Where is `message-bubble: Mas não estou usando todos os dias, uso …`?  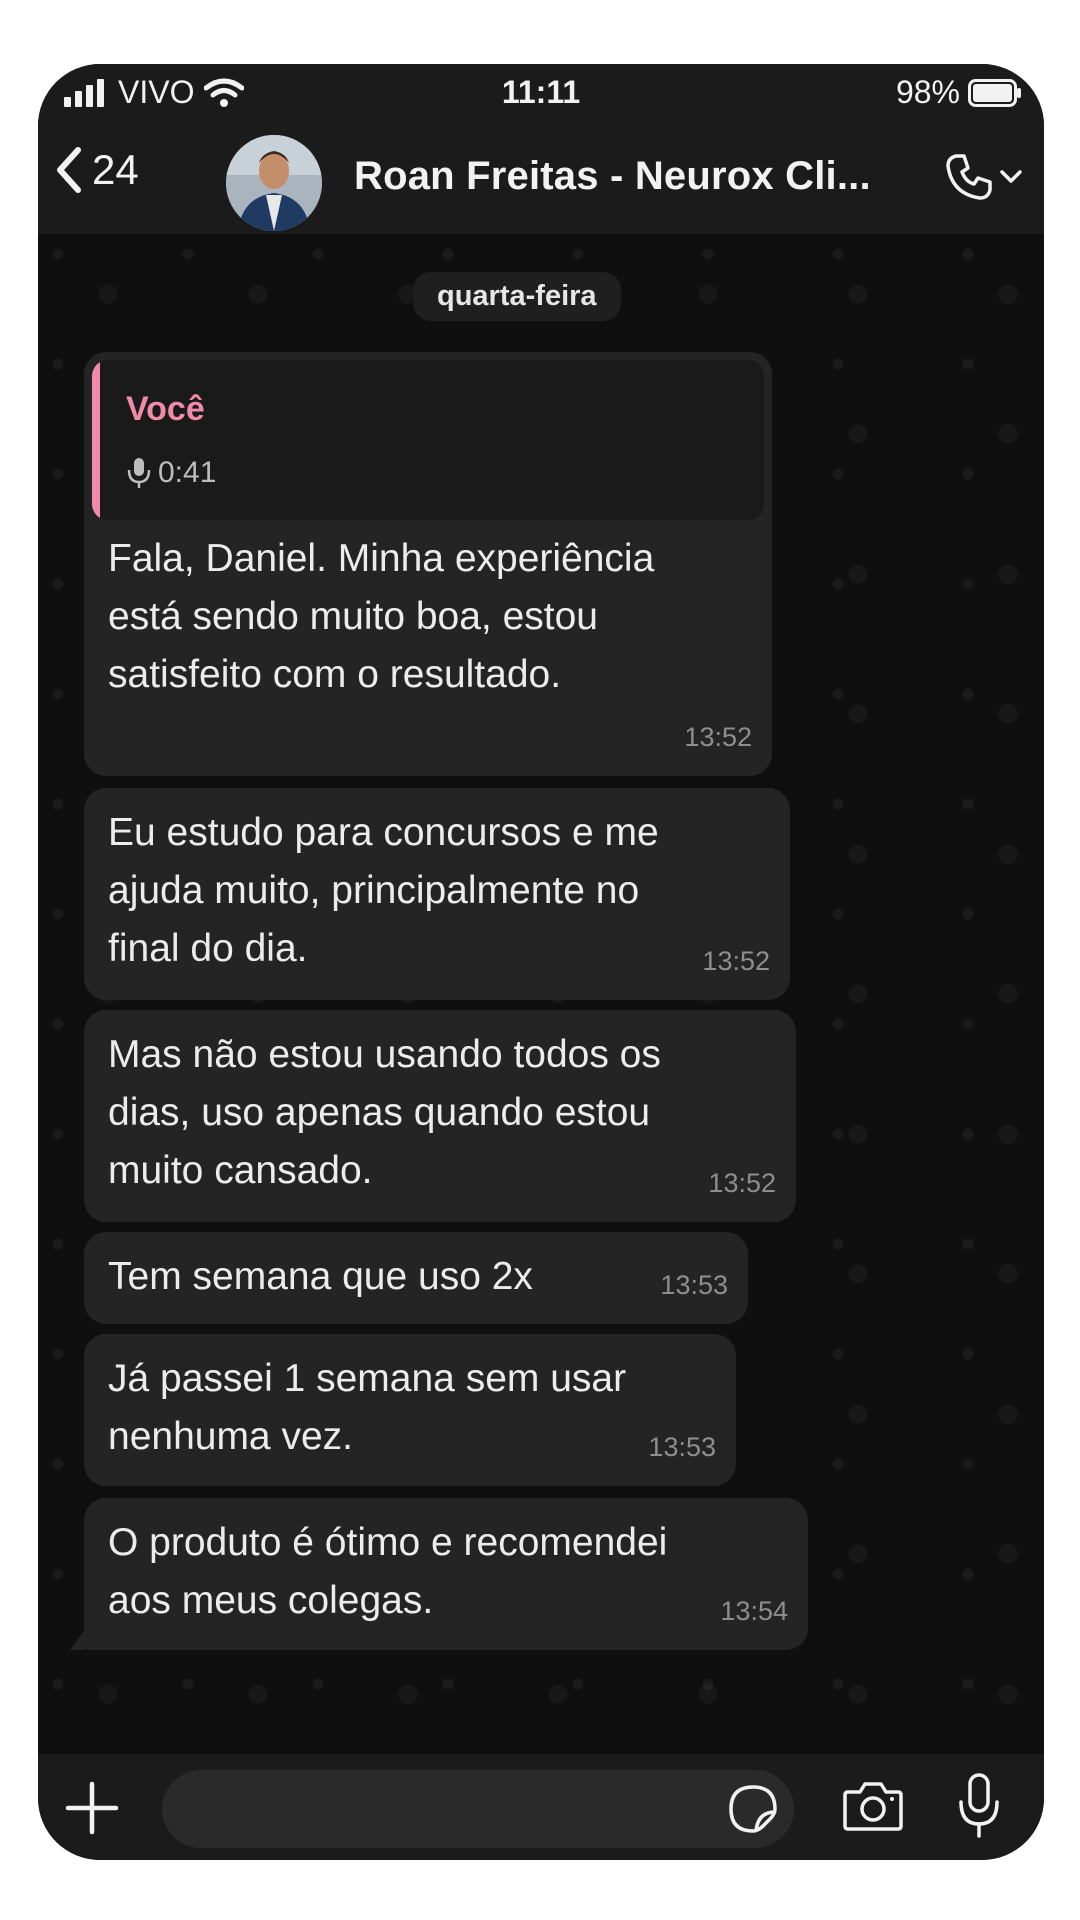
message-bubble: Mas não estou usando todos os dias, uso … is located at coordinates (440, 1116).